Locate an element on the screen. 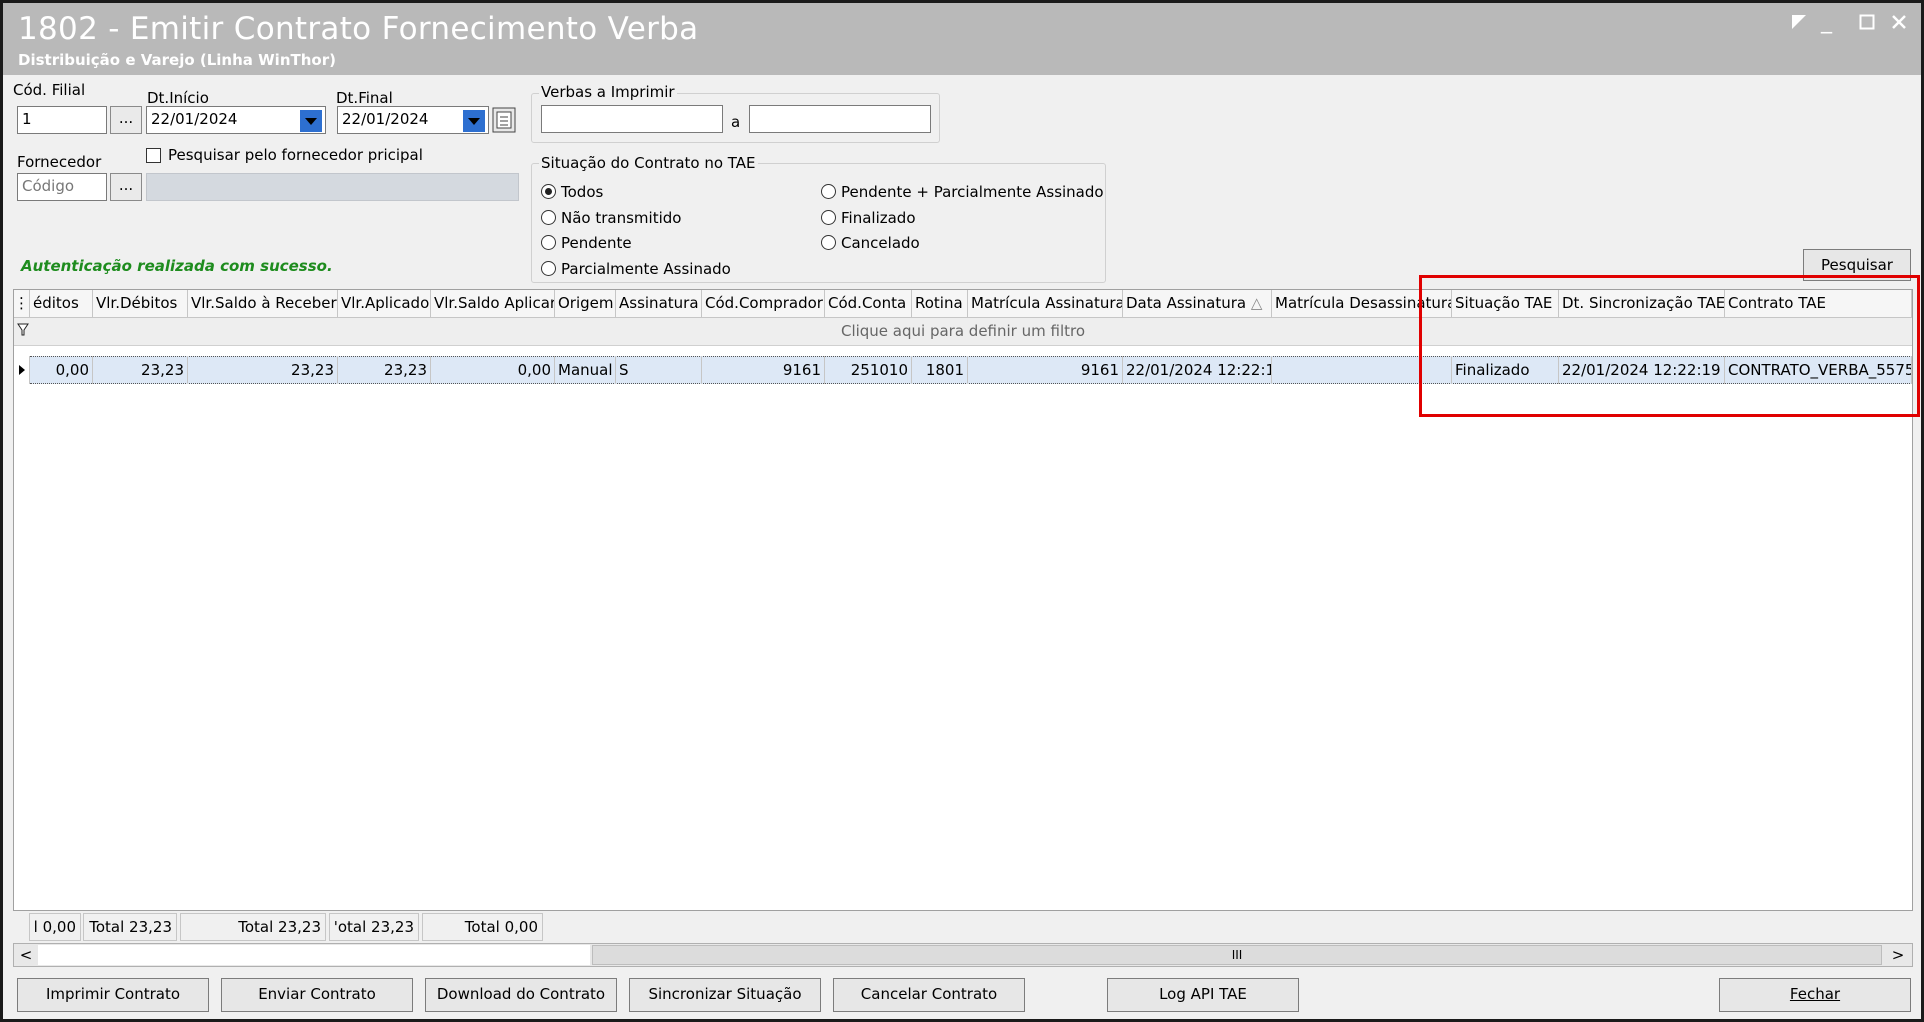 This screenshot has width=1924, height=1022. dt-final-label: Dt.Final is located at coordinates (364, 98).